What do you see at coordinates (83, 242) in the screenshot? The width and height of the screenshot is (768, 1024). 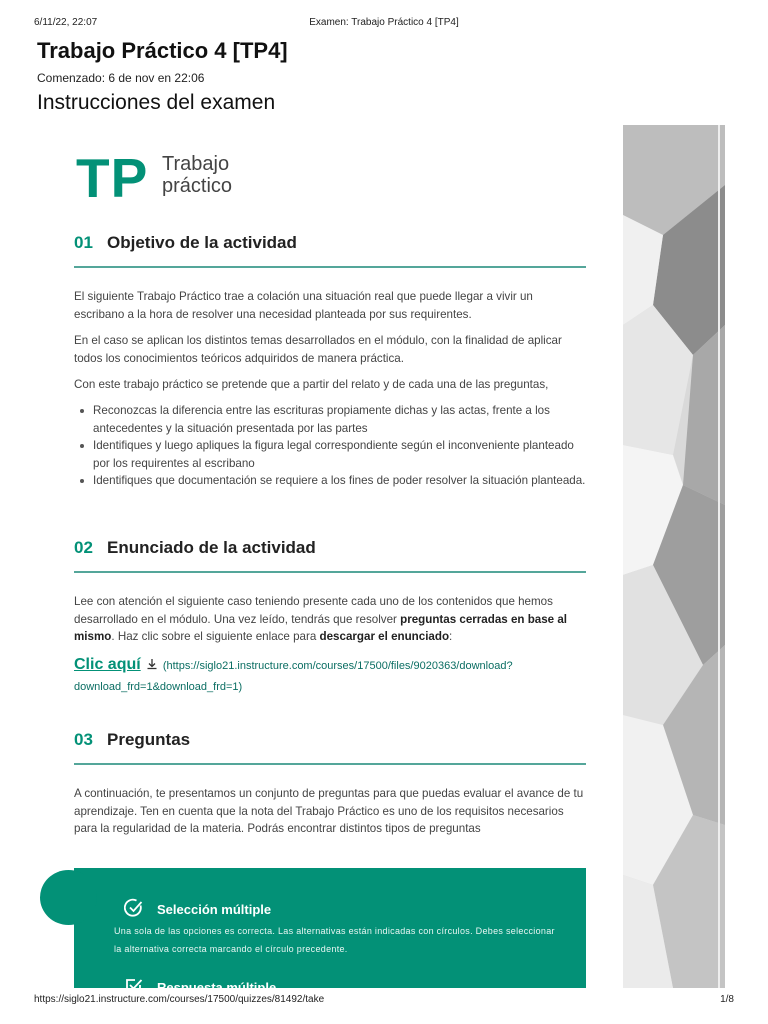 I see `section-number: 01` at bounding box center [83, 242].